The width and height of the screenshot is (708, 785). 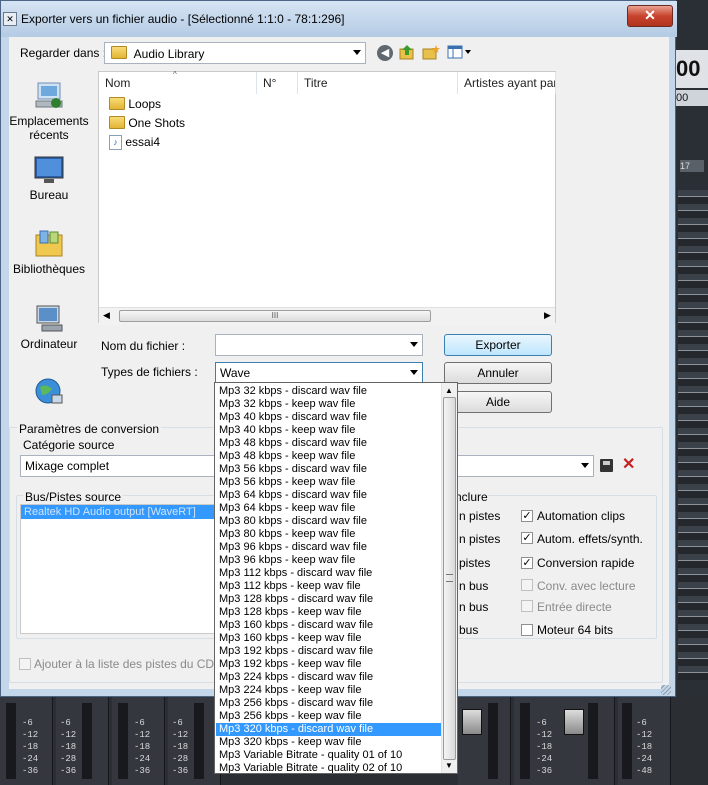 What do you see at coordinates (328, 625) in the screenshot?
I see `dropdown-option: Mp3 160 kbps - discard wav file` at bounding box center [328, 625].